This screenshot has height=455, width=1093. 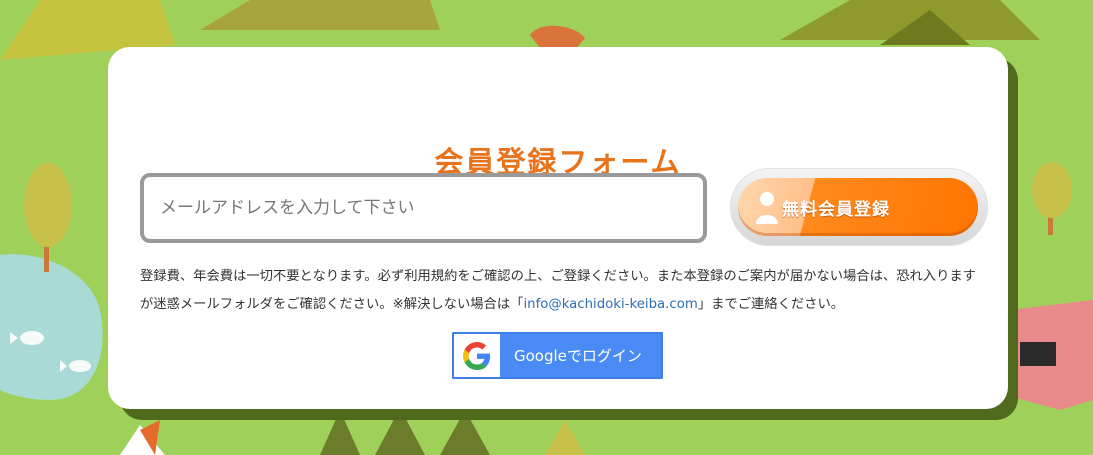 What do you see at coordinates (771, 304) in the screenshot?
I see `notice-text-part2: 」までご連絡ください。` at bounding box center [771, 304].